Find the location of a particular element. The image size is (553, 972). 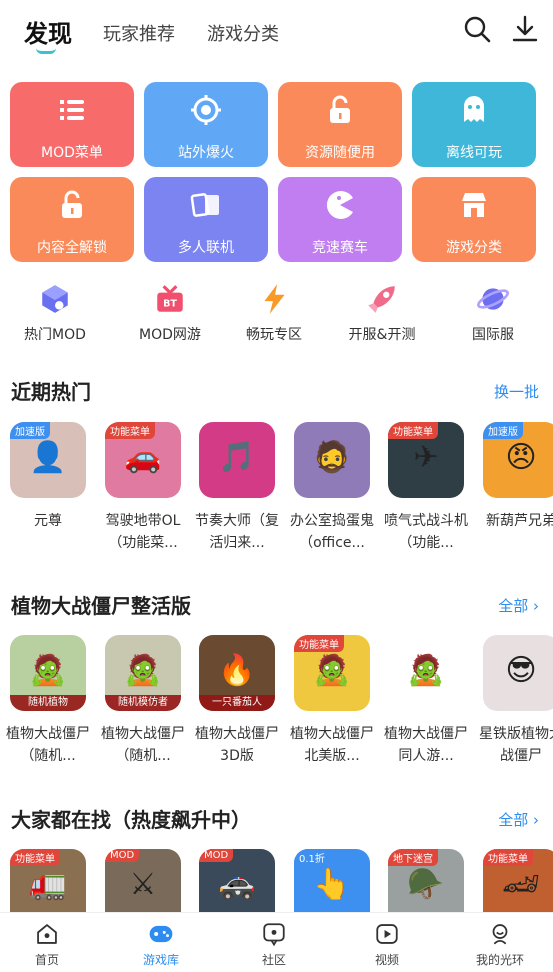

feature-card-label: 多人联机 is located at coordinates (206, 248).